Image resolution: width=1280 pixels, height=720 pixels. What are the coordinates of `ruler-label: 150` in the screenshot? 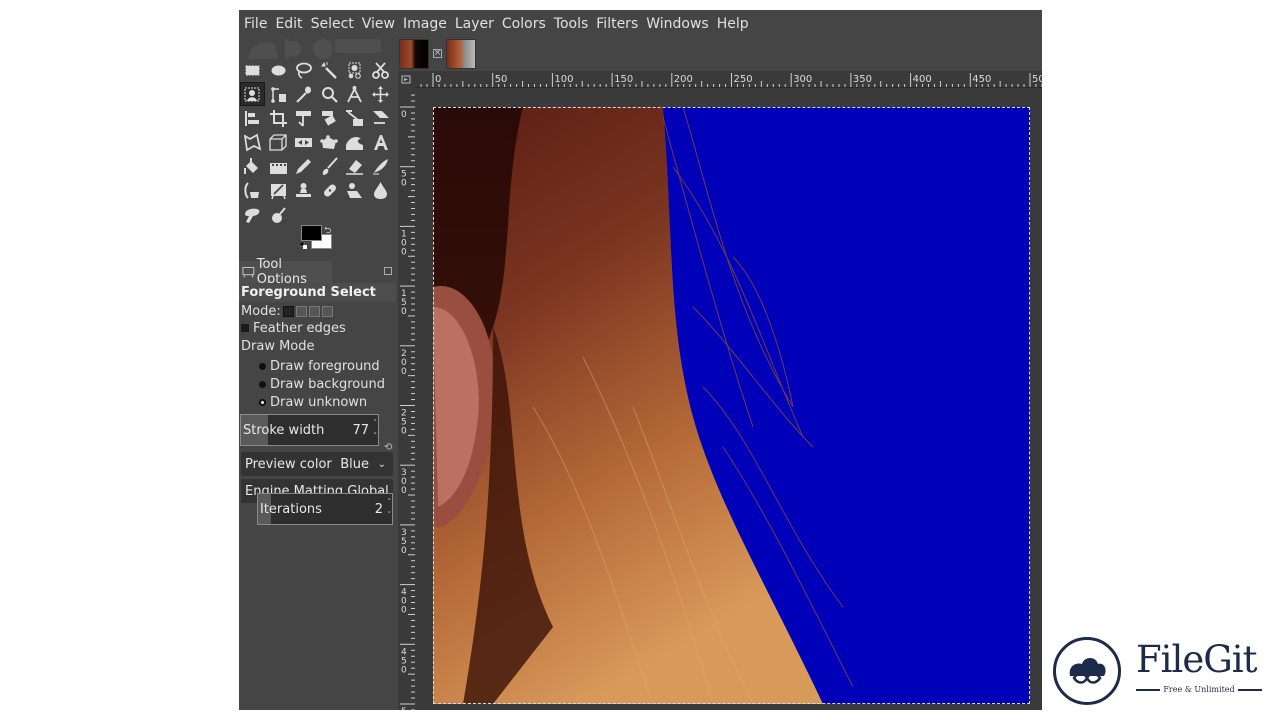 It's located at (623, 79).